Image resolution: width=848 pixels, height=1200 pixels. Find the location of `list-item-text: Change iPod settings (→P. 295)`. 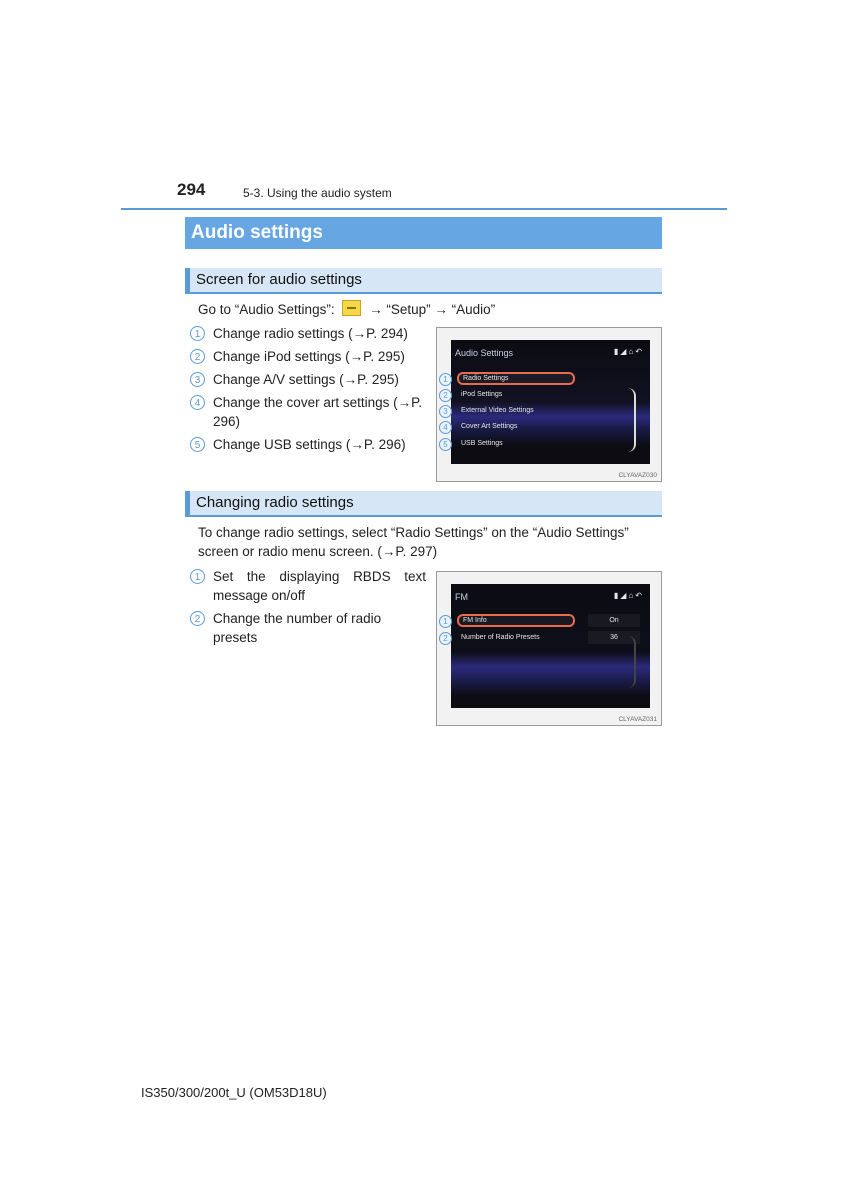

list-item-text: Change iPod settings (→P. 295) is located at coordinates (309, 356).